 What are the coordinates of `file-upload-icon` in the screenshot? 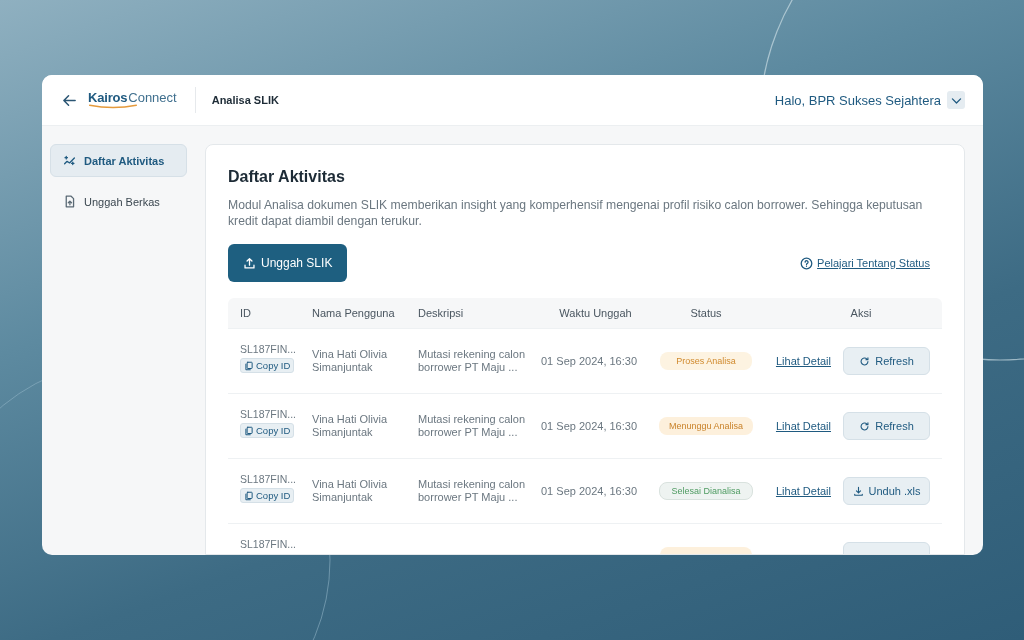 It's located at (69, 201).